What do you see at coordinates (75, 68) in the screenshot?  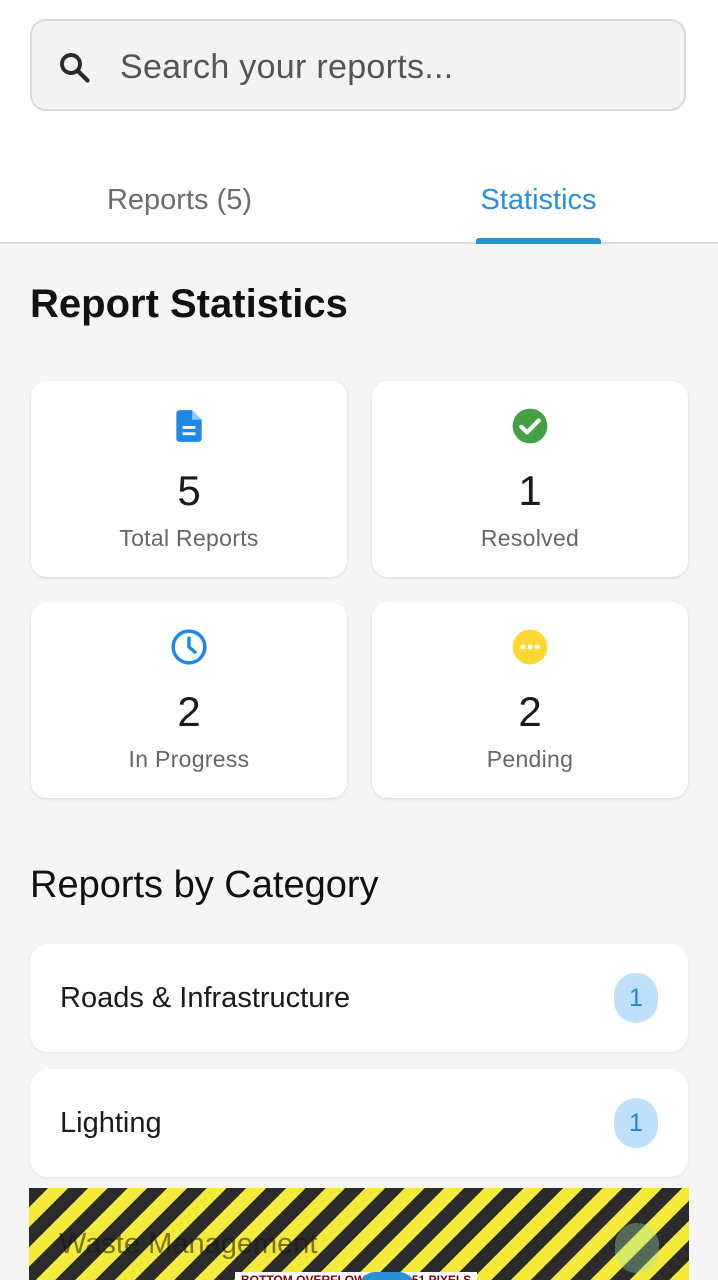 I see `search-icon` at bounding box center [75, 68].